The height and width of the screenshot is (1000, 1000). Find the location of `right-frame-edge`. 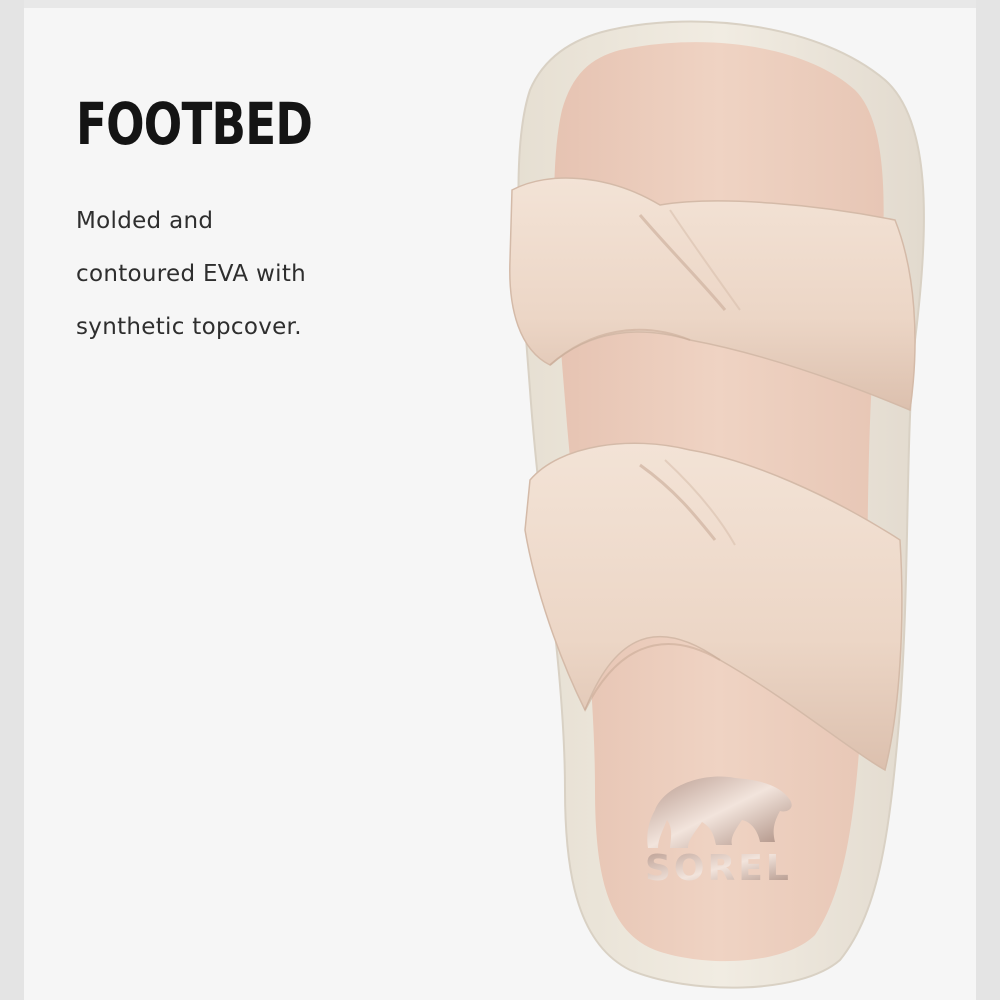

right-frame-edge is located at coordinates (988, 500).